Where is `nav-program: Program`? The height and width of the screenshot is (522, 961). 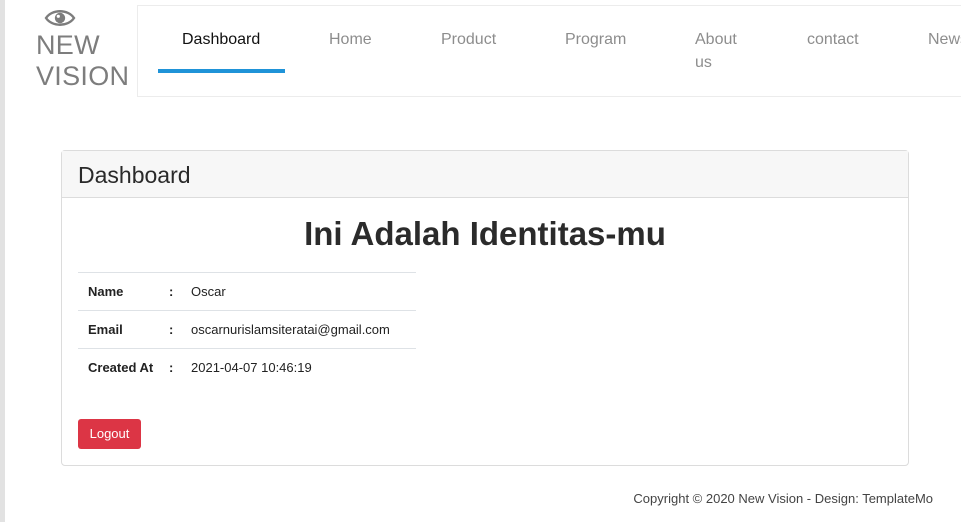 nav-program: Program is located at coordinates (595, 39).